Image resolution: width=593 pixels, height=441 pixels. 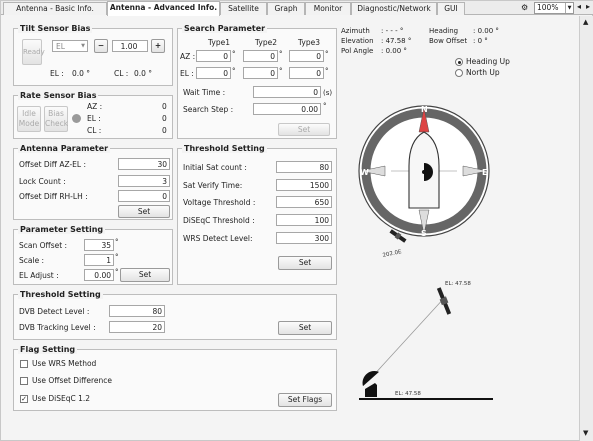 I want to click on voltage-threshold-input: 650, so click(x=304, y=202).